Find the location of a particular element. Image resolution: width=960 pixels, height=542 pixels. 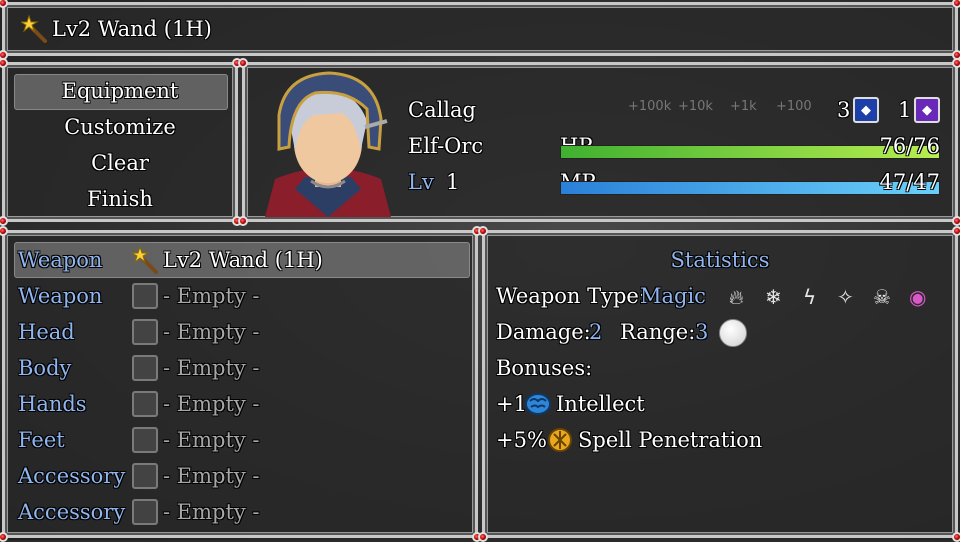

item-header-window: Lv2 Wand (1H) is located at coordinates (480, 30).